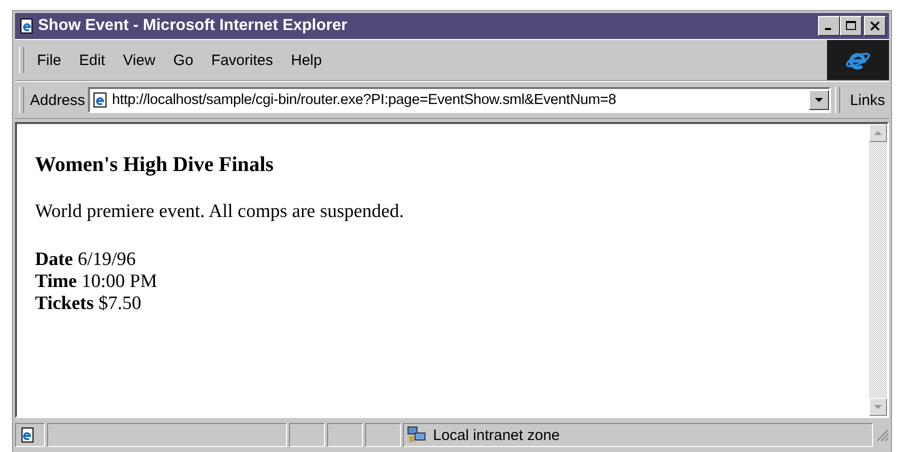 The width and height of the screenshot is (900, 452). Describe the element at coordinates (306, 60) in the screenshot. I see `menu-item: Help` at that location.